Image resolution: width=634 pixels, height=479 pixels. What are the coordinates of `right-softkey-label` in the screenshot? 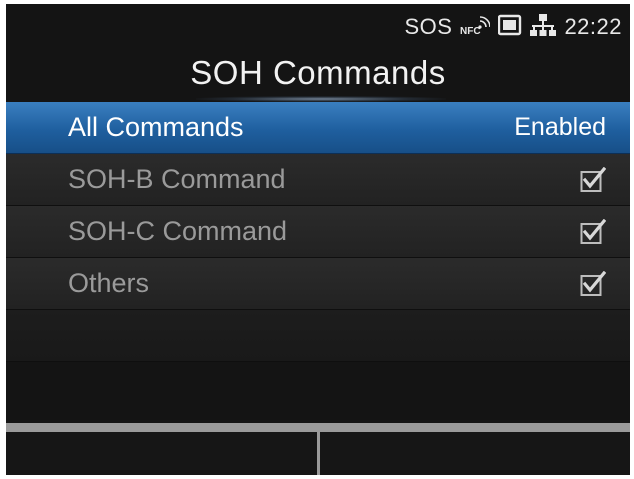 It's located at (475, 436).